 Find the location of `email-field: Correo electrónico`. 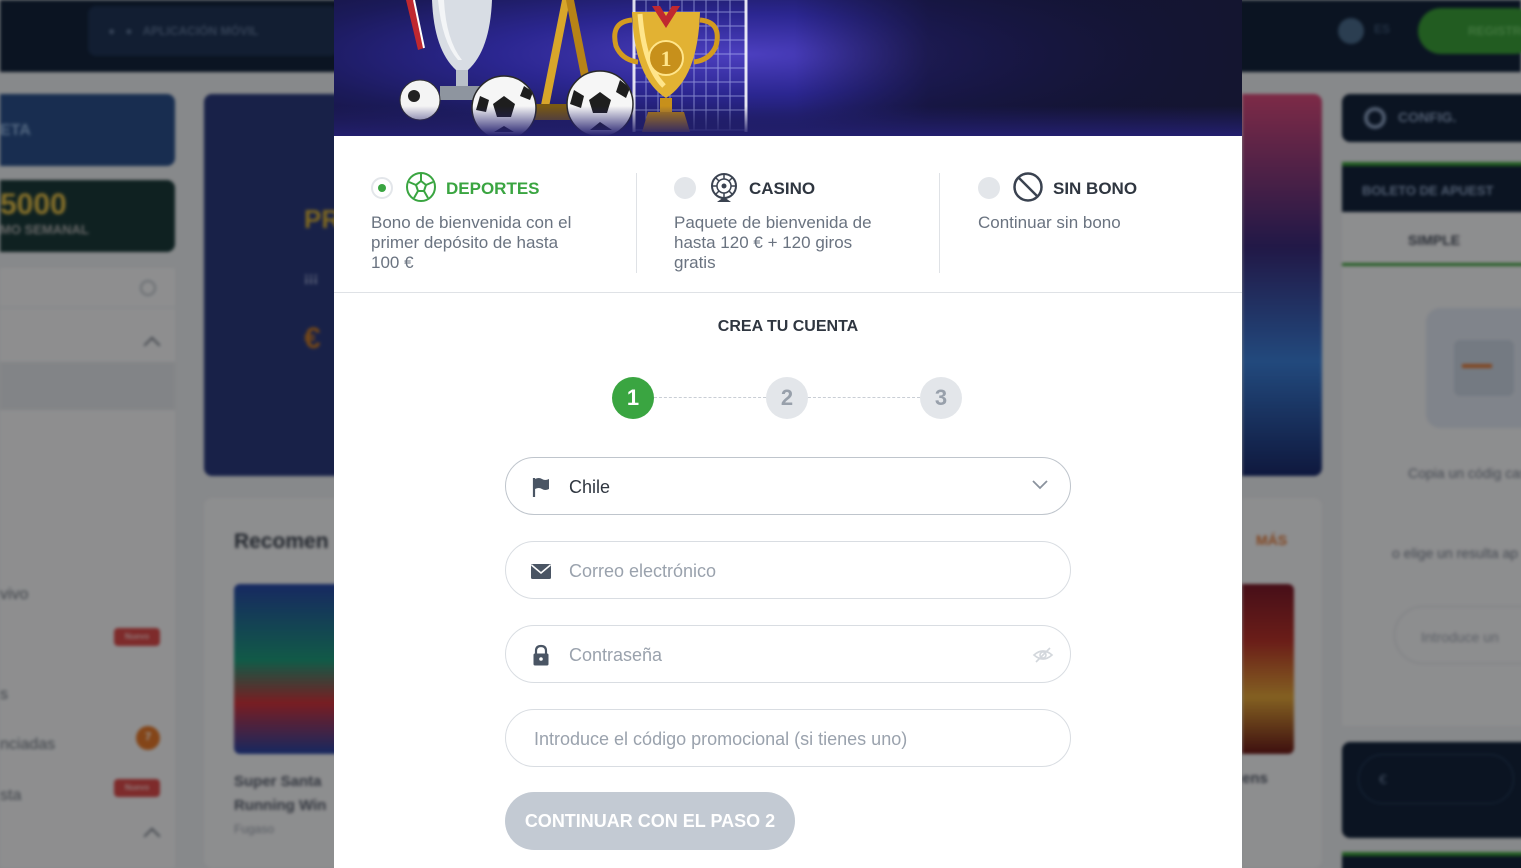

email-field: Correo electrónico is located at coordinates (788, 570).